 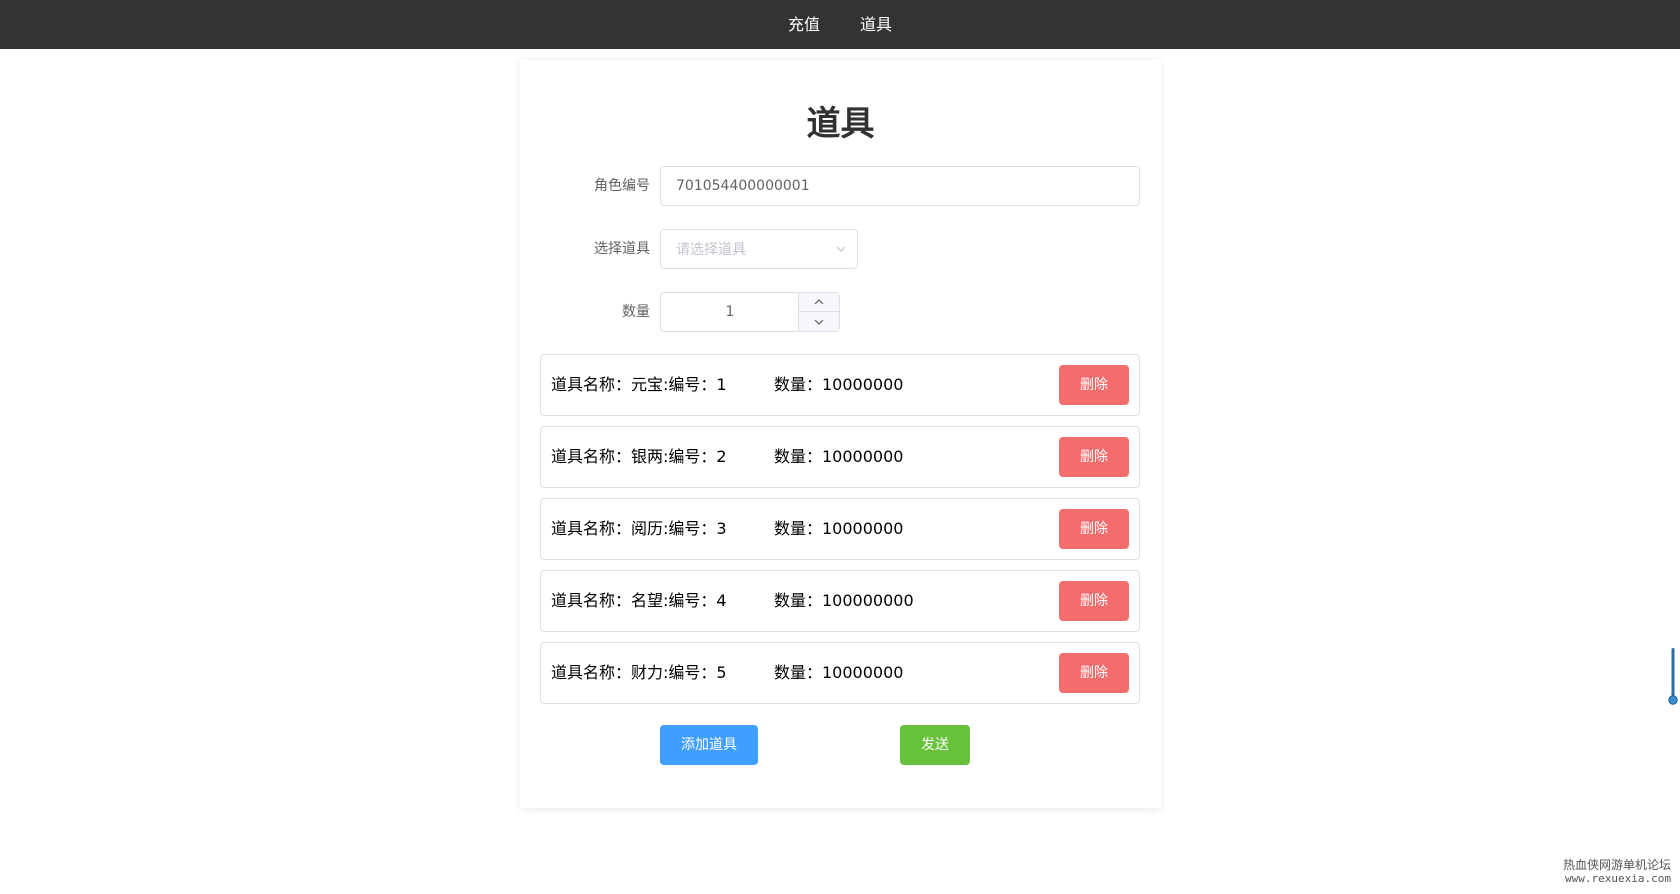 I want to click on increase-button, so click(x=819, y=302).